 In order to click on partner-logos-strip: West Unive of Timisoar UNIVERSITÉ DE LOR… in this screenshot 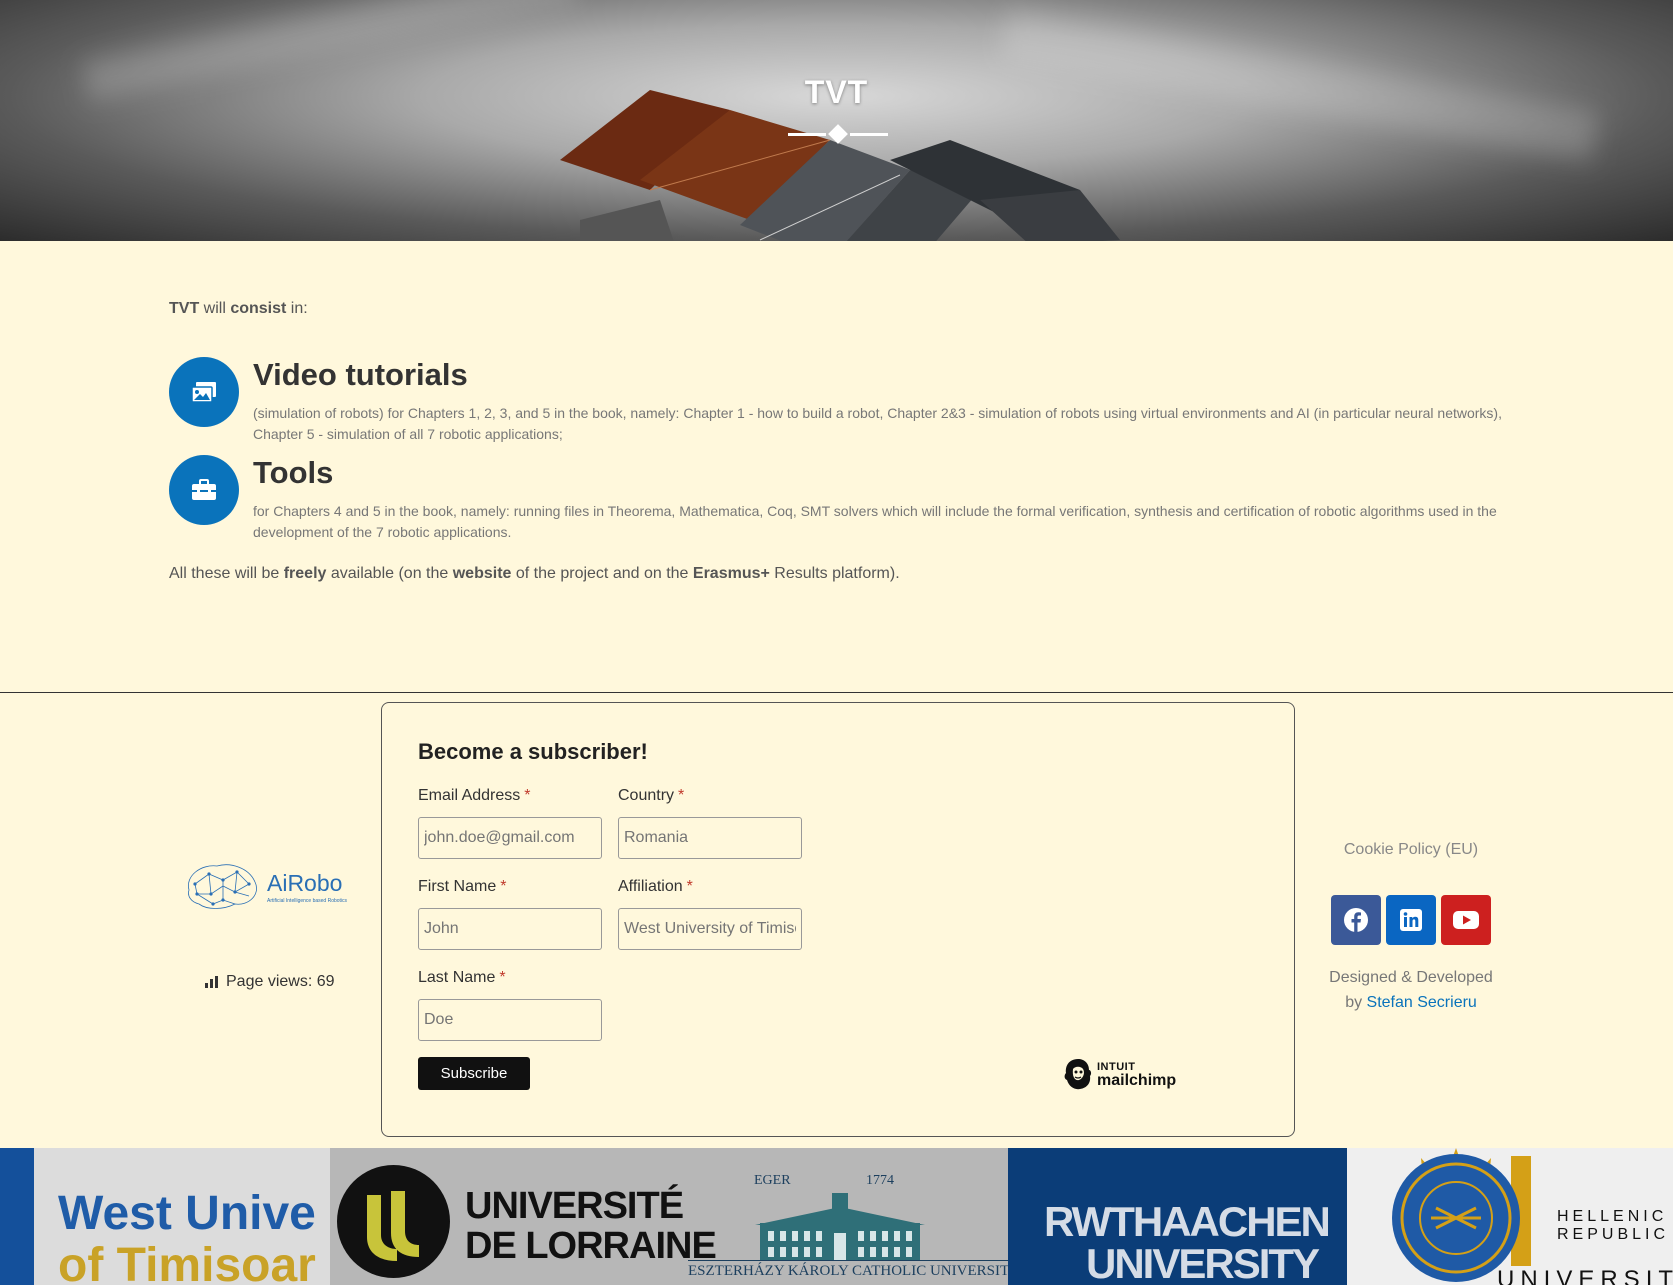, I will do `click(836, 1216)`.